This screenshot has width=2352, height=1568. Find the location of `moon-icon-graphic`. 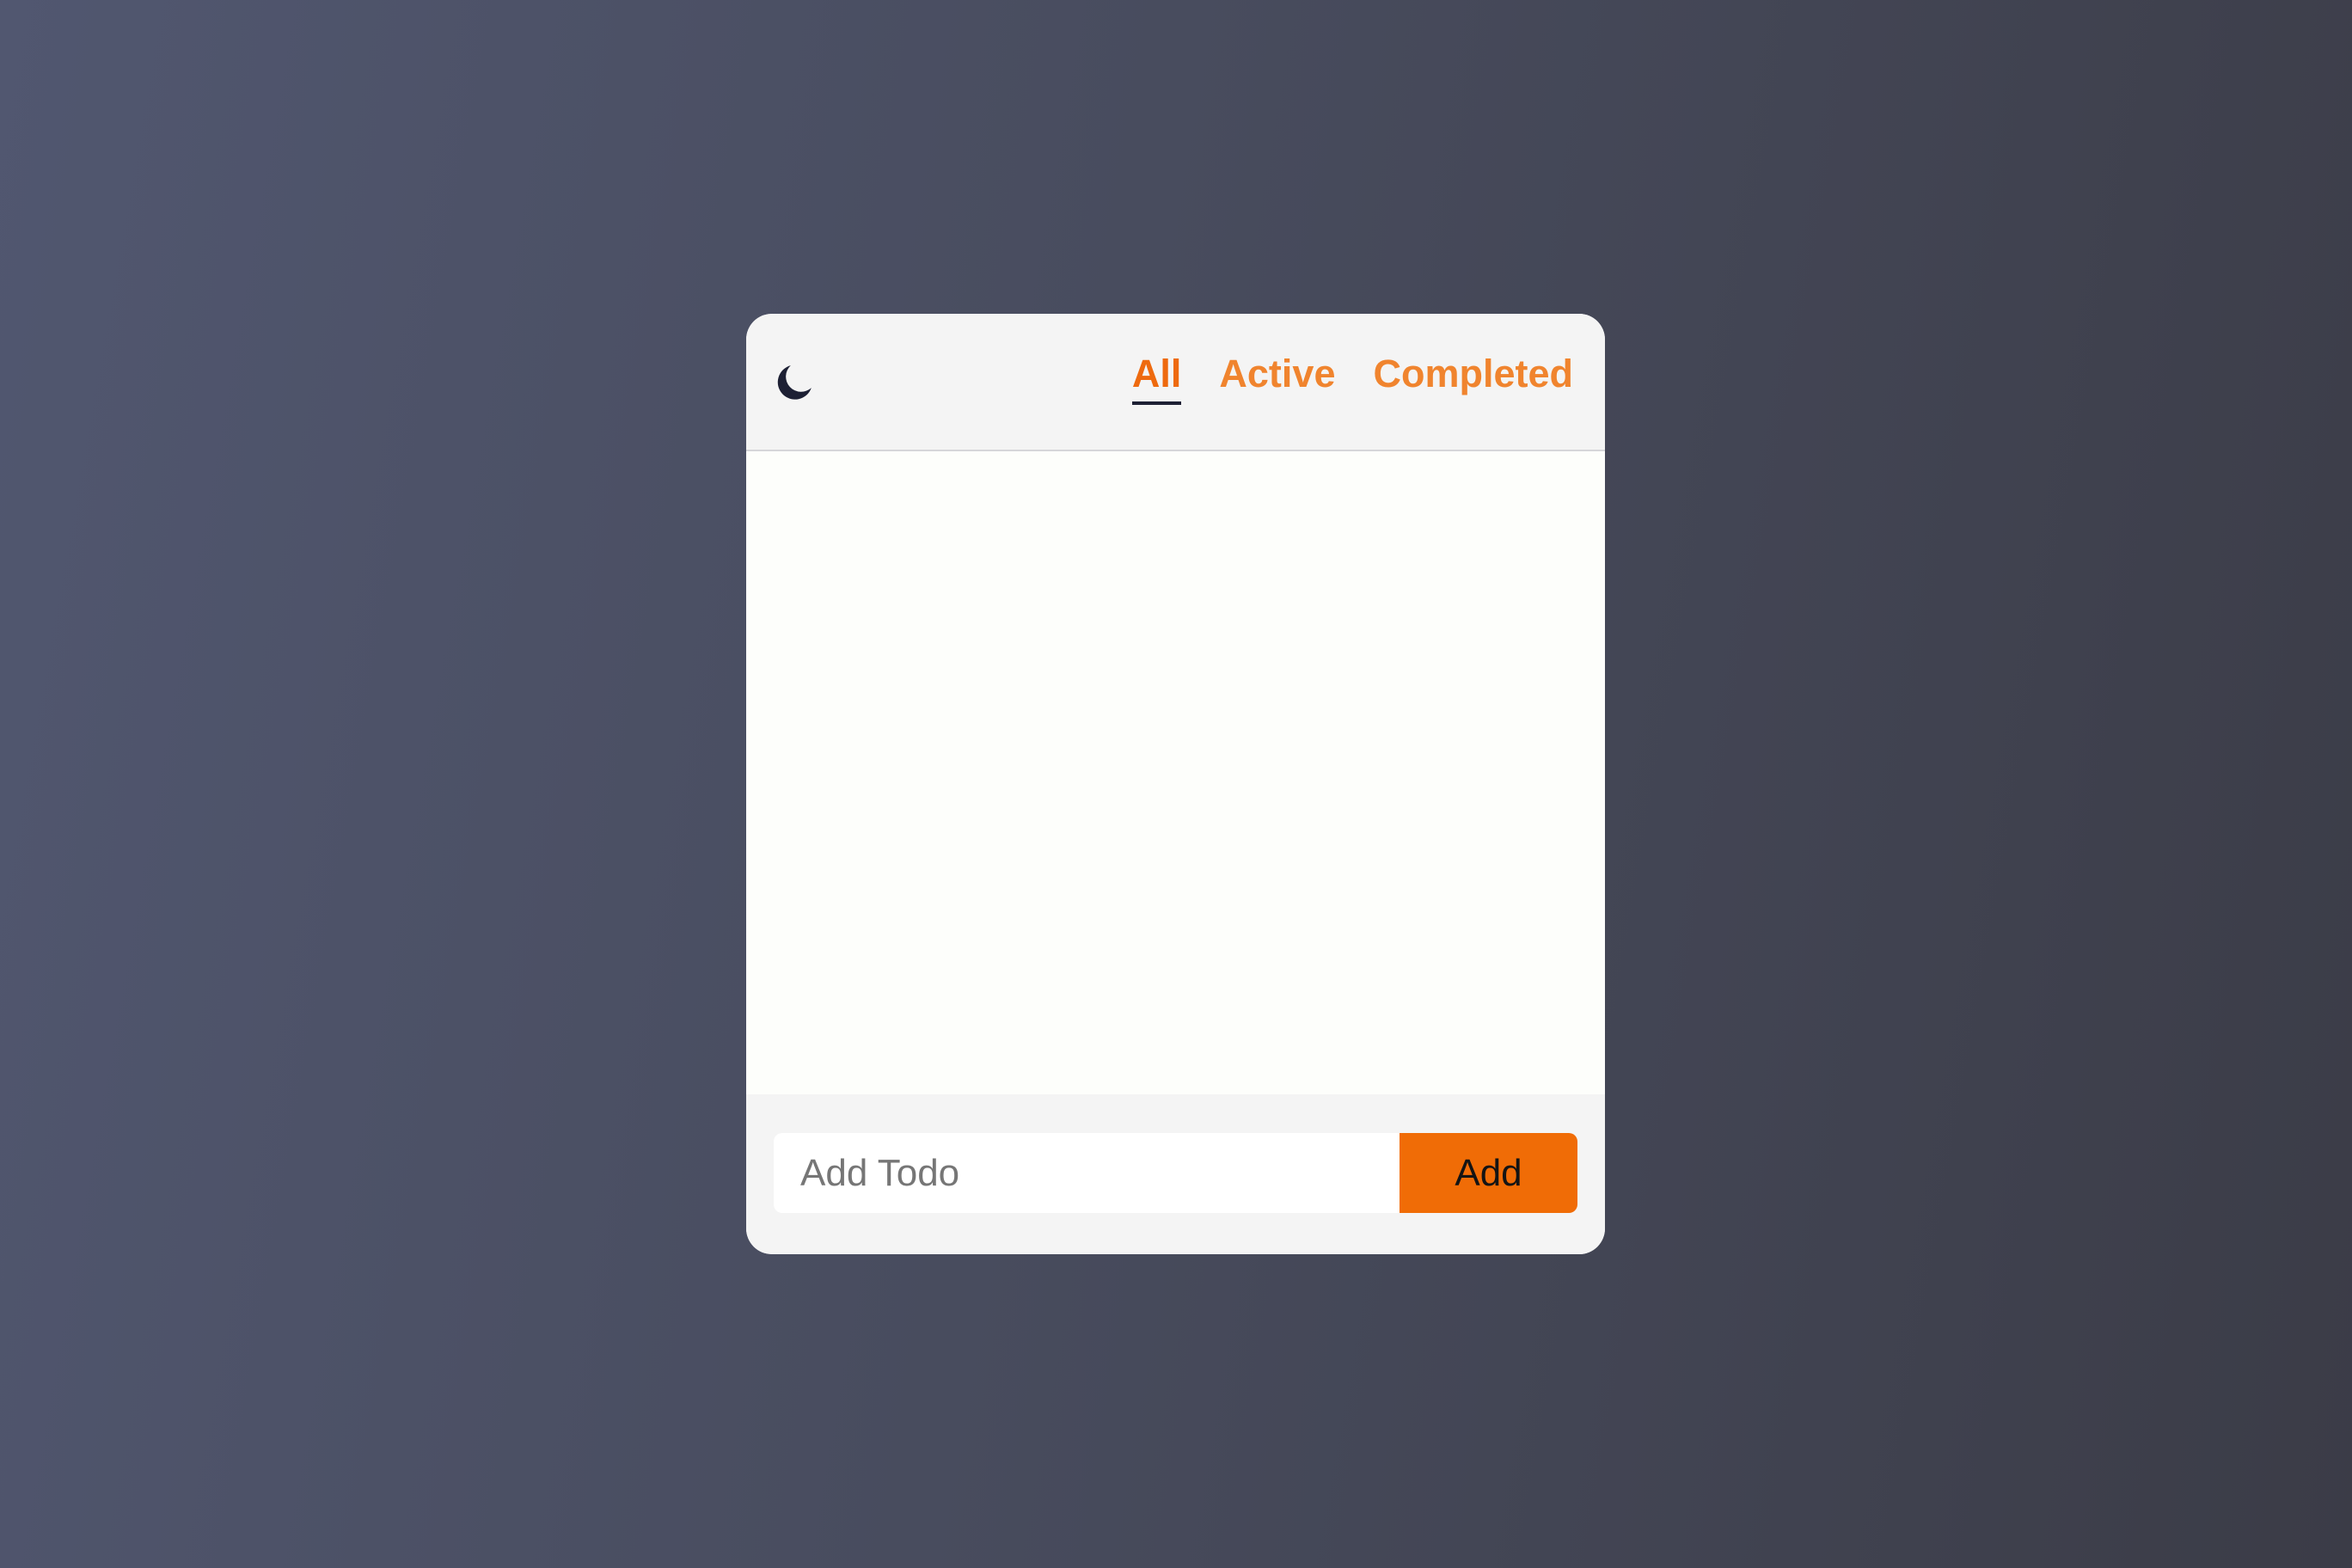

moon-icon-graphic is located at coordinates (794, 382).